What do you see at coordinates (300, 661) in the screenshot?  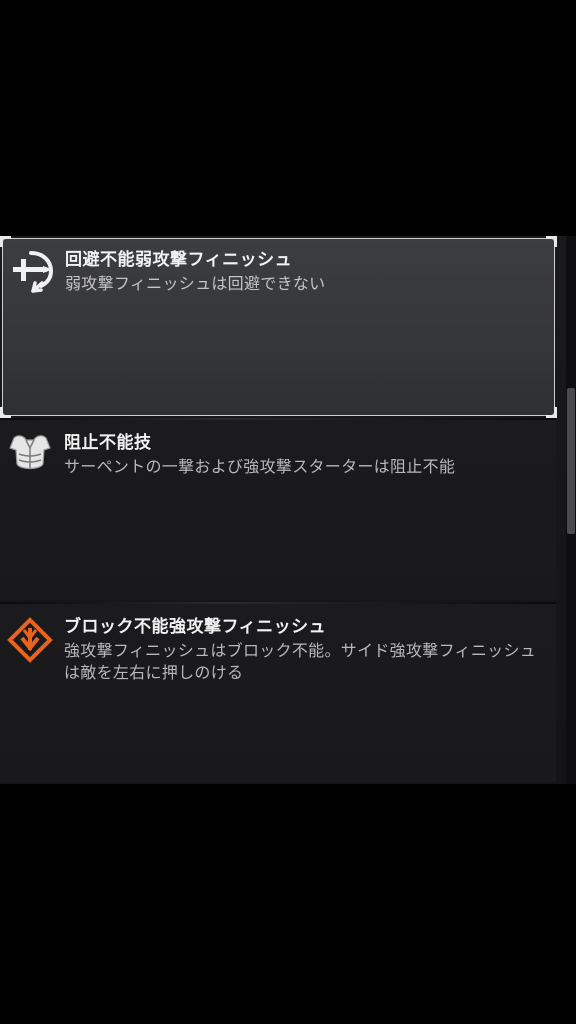 I see `ability-description: 強攻撃フィニッシュはブロック不能。サイド強攻撃フィニッシュは敵を左右に押しのける` at bounding box center [300, 661].